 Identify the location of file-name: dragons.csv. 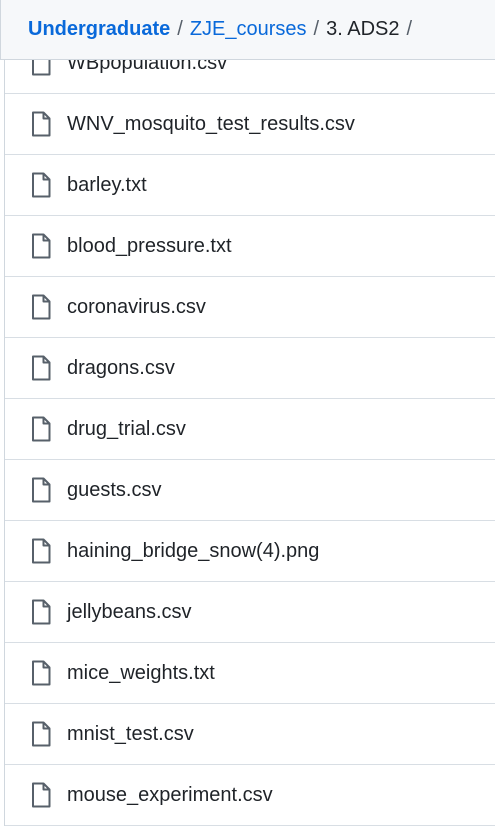
(121, 368).